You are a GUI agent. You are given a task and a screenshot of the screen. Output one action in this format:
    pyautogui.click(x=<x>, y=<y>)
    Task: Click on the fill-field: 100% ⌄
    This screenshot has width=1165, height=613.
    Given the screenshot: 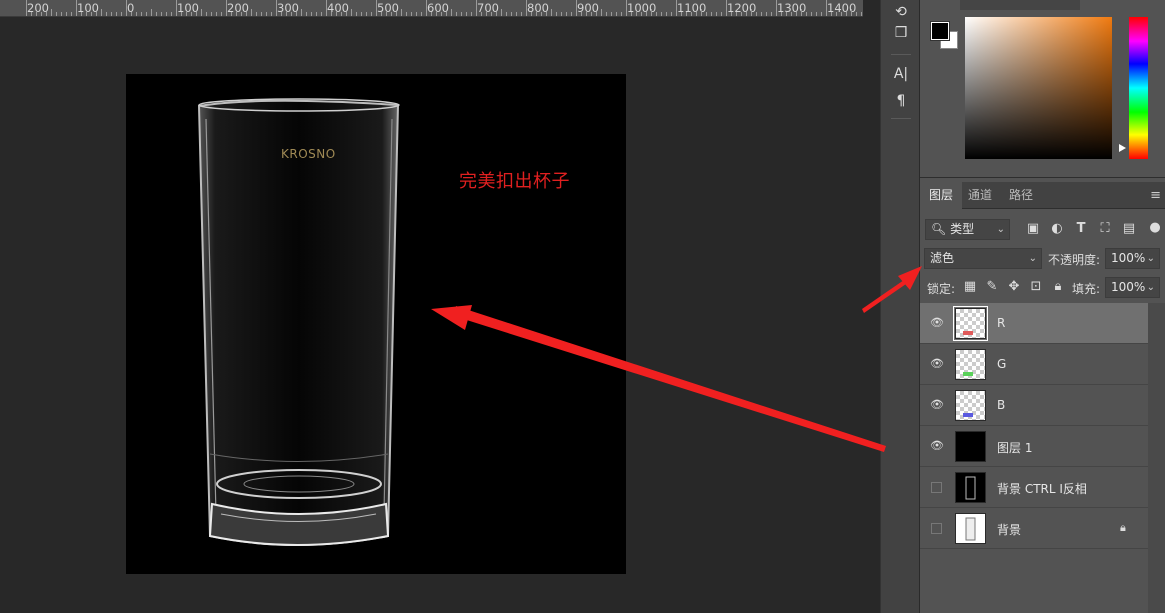 What is the action you would take?
    pyautogui.click(x=1132, y=287)
    